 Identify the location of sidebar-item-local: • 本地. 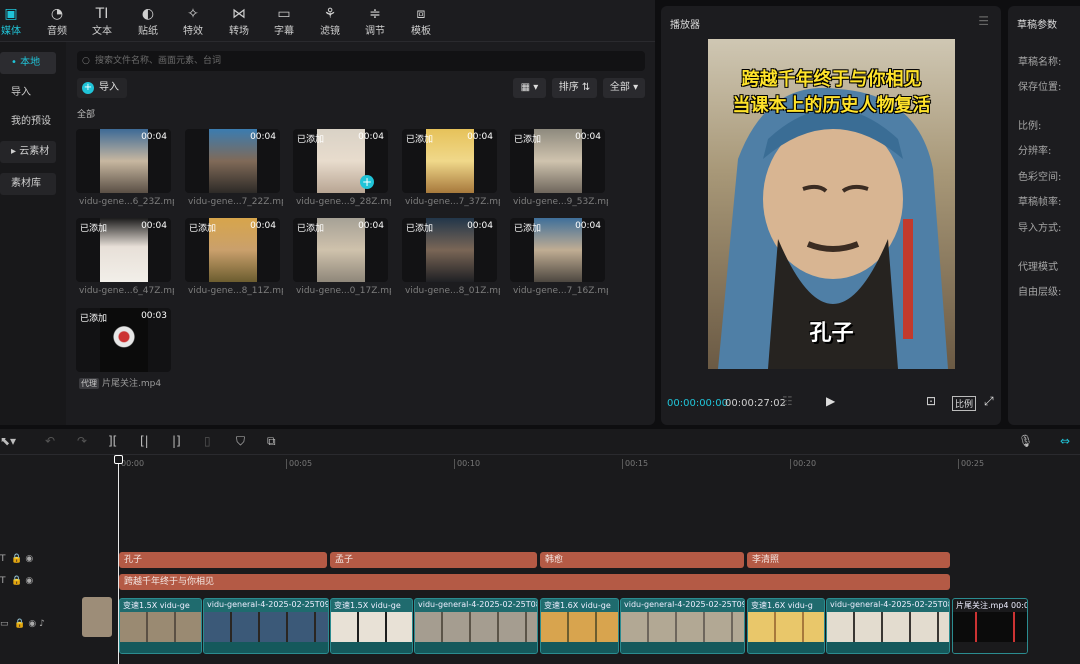
(28, 63).